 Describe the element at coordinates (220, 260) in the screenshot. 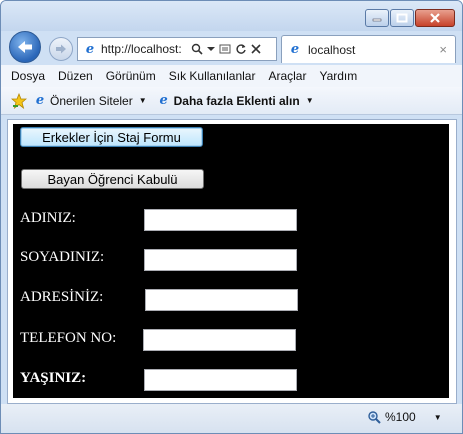

I see `surname-input` at that location.